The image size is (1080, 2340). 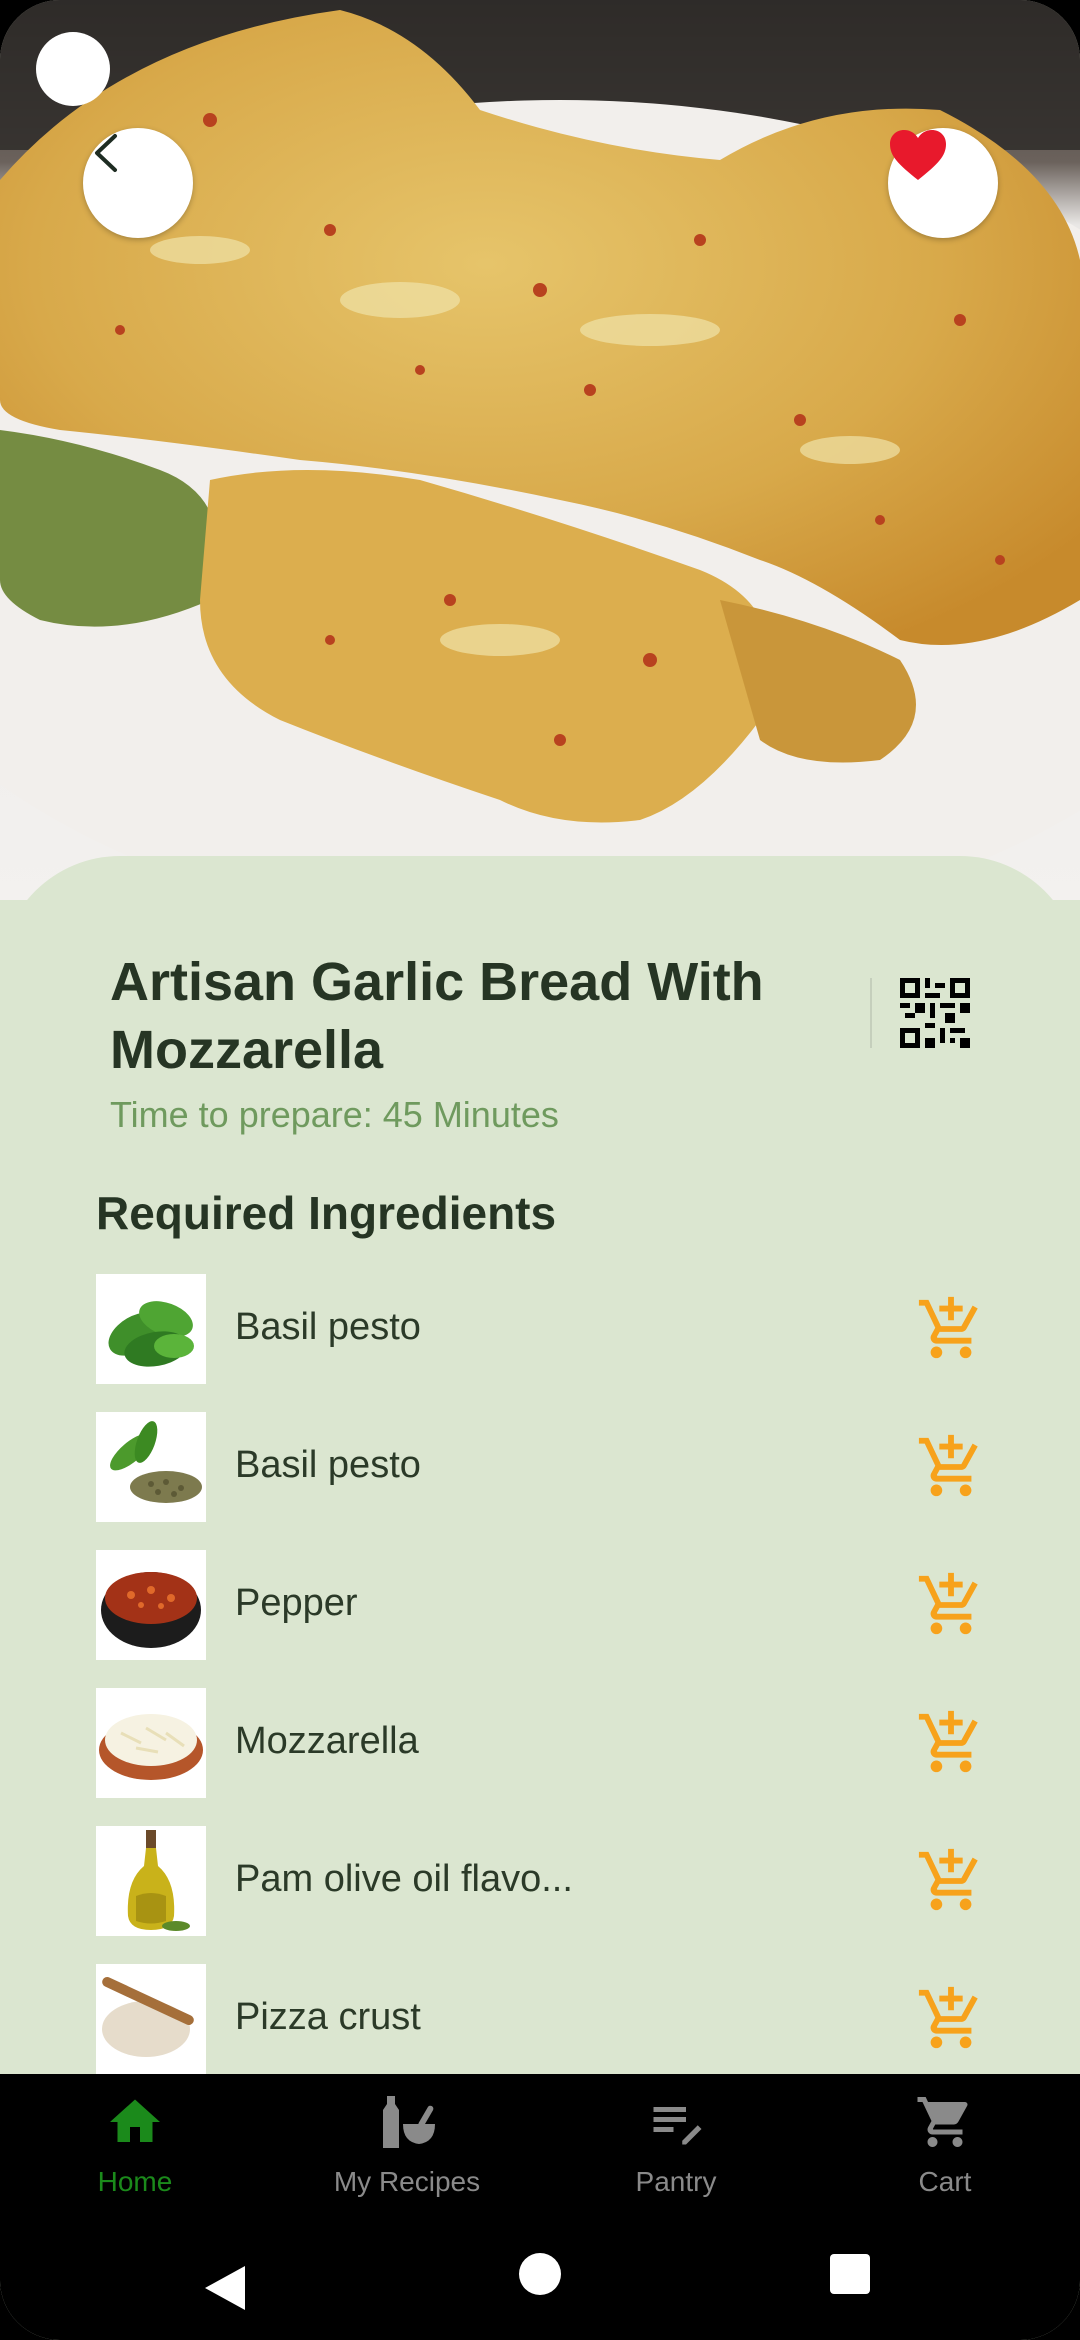 I want to click on ingredient-row: Pepper, so click(x=541, y=1605).